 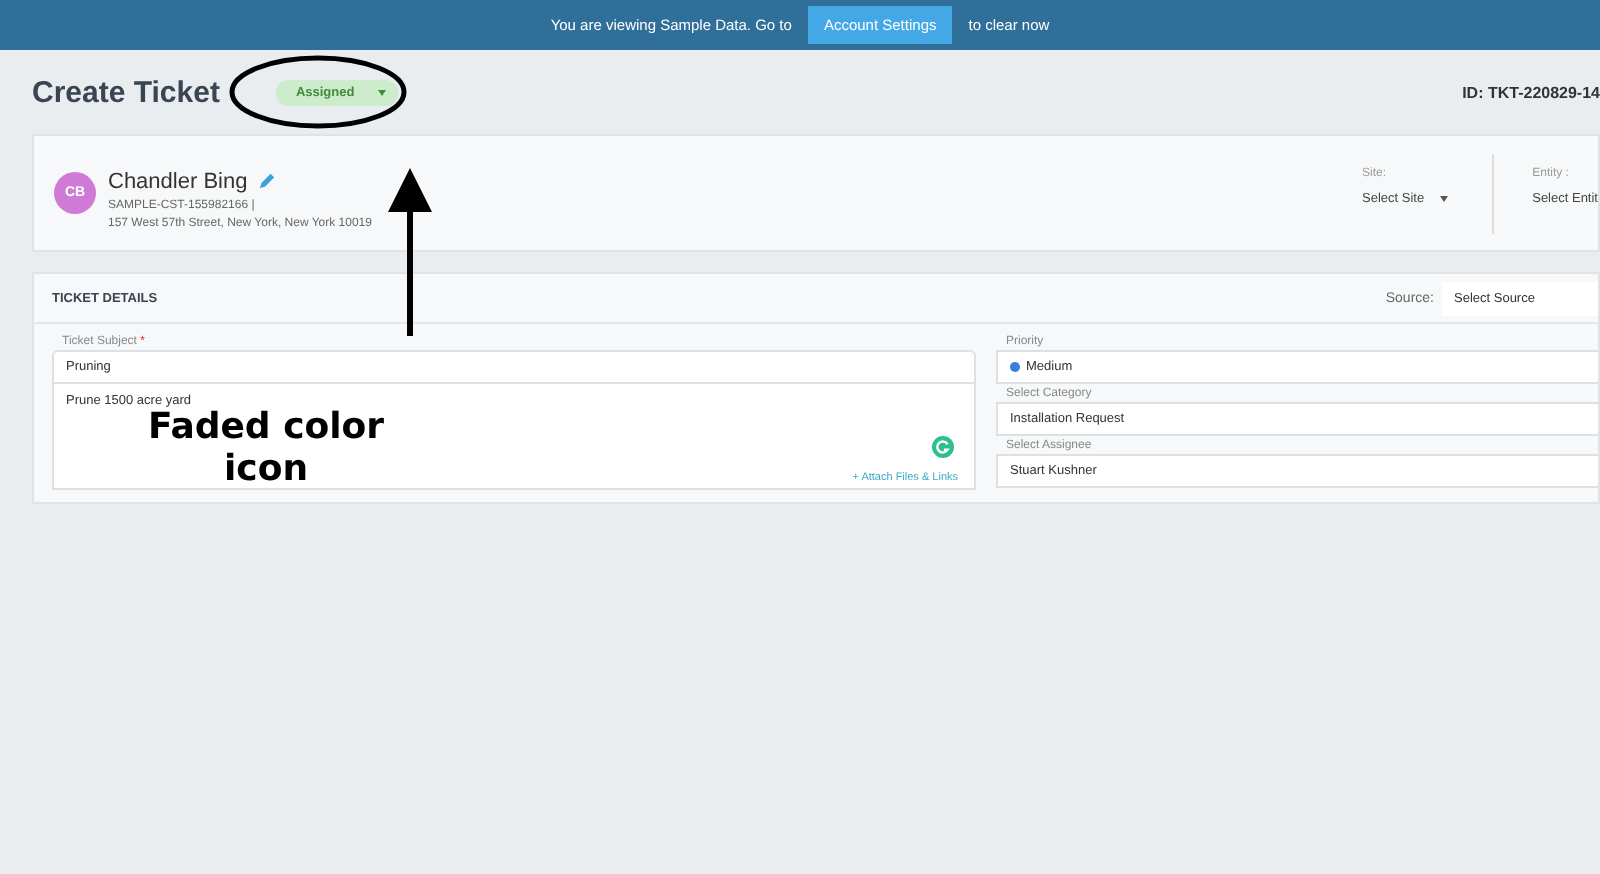 What do you see at coordinates (1015, 367) in the screenshot?
I see `priority-dot-icon` at bounding box center [1015, 367].